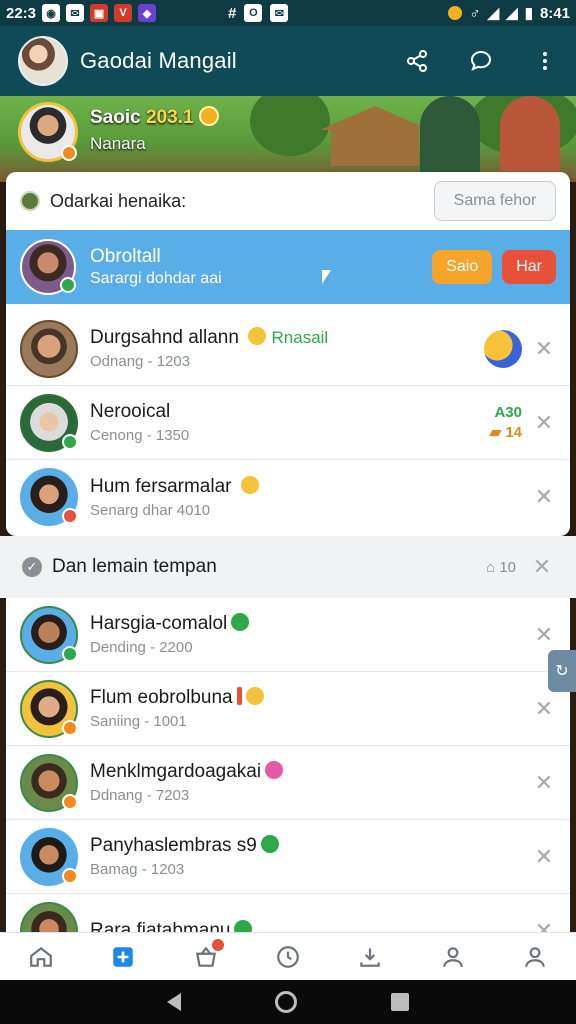 This screenshot has width=576, height=1024. What do you see at coordinates (208, 116) in the screenshot?
I see `coin-icon` at bounding box center [208, 116].